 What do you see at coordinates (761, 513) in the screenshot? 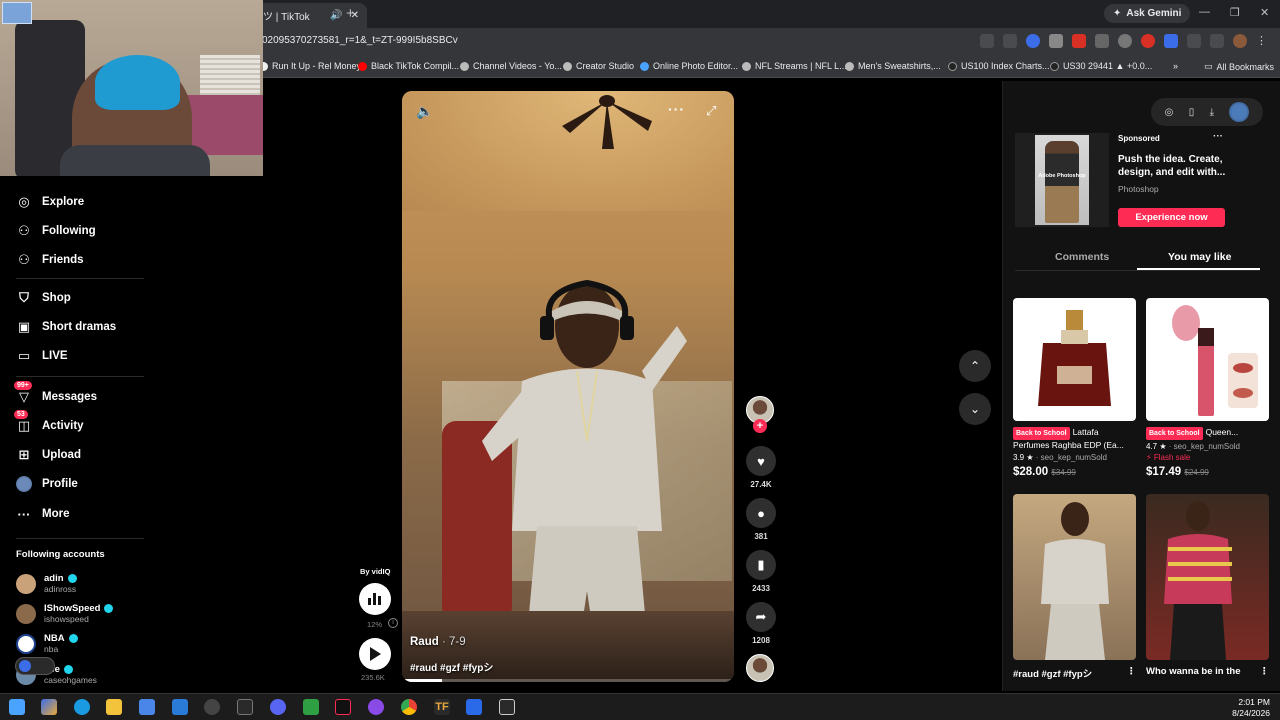
I see `comment-icon: ●` at bounding box center [761, 513].